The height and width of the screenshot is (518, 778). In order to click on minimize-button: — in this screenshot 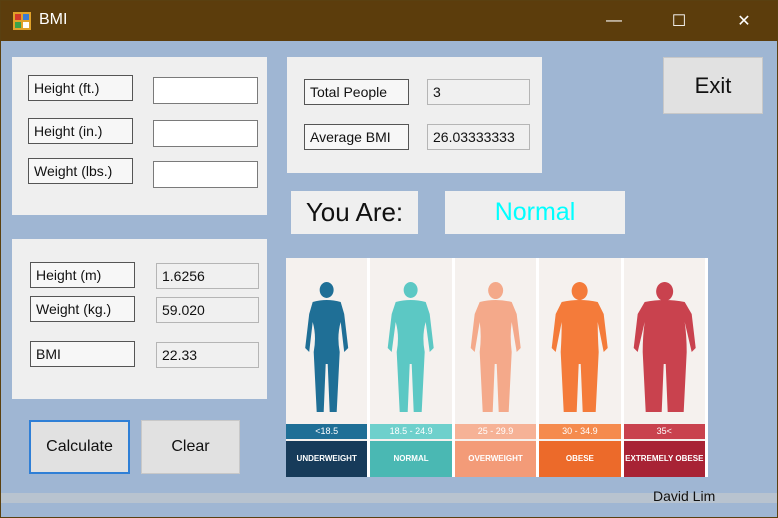, I will do `click(614, 21)`.